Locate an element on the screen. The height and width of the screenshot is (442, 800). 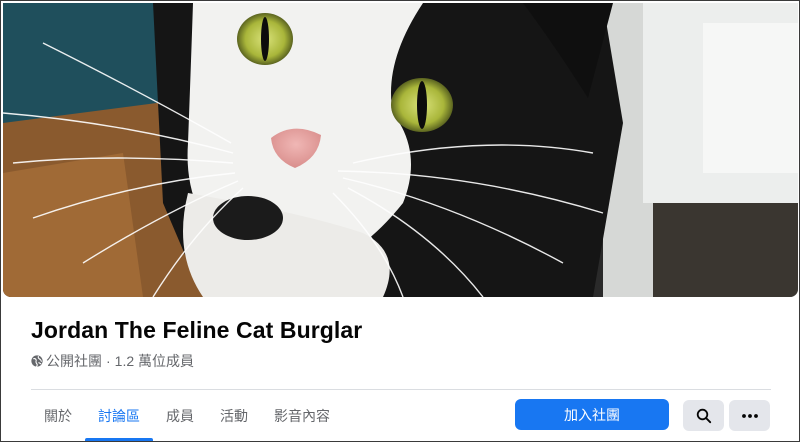
group-meta: 公開社團 · 1.2 萬位成員 is located at coordinates (112, 361).